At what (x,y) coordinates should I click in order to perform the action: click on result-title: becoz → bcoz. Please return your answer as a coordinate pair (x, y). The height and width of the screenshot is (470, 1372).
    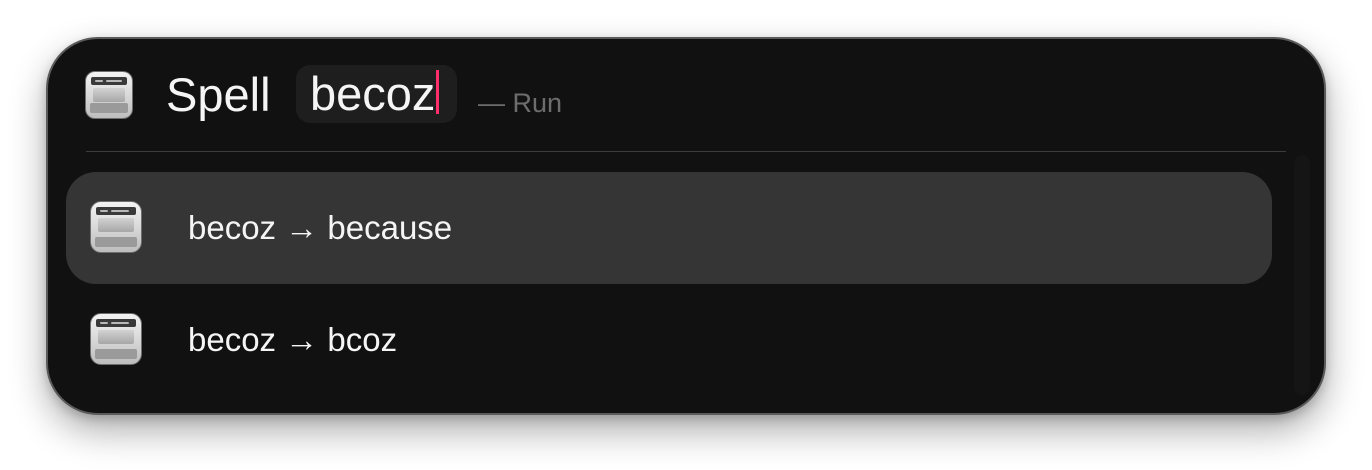
    Looking at the image, I should click on (293, 339).